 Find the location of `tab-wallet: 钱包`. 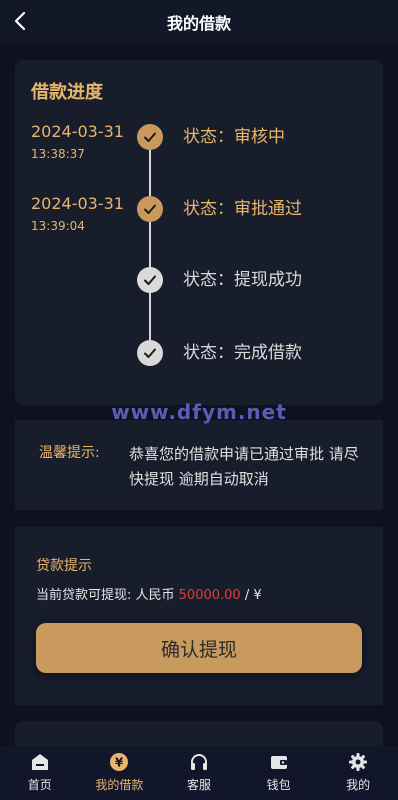

tab-wallet: 钱包 is located at coordinates (279, 773).